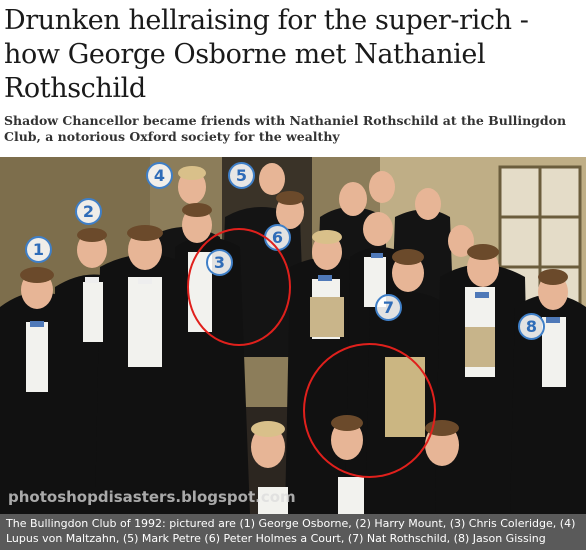 The height and width of the screenshot is (550, 586). Describe the element at coordinates (531, 326) in the screenshot. I see `person-marker-8: 8` at that location.